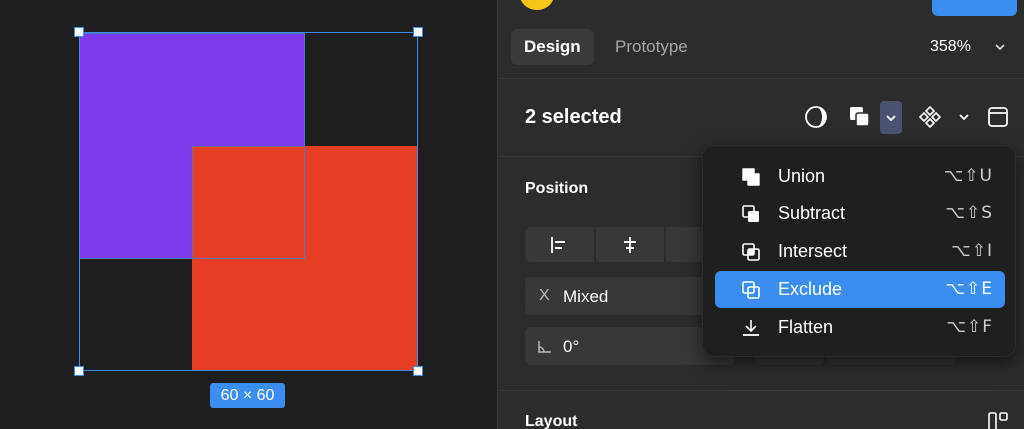  I want to click on resize-handle-bottom-left, so click(79, 371).